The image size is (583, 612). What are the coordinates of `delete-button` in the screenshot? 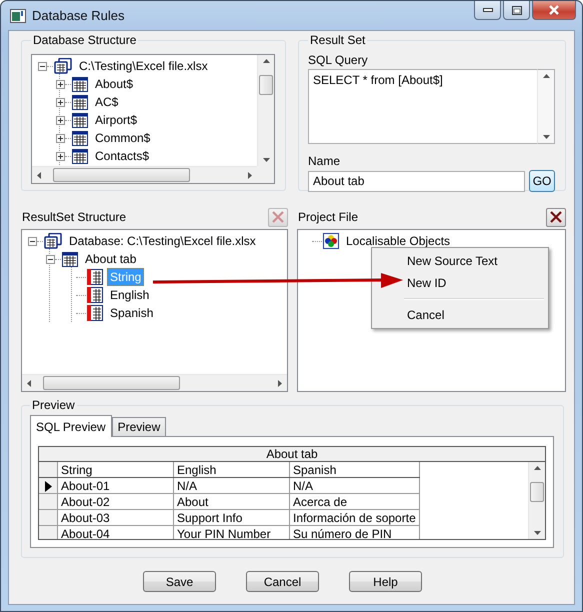 It's located at (556, 217).